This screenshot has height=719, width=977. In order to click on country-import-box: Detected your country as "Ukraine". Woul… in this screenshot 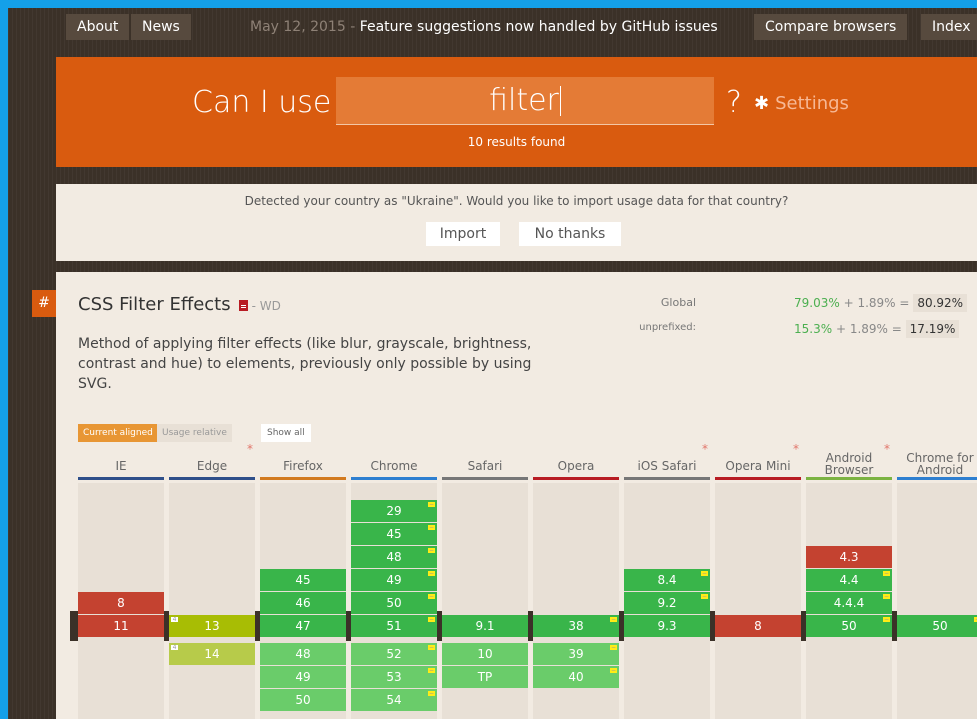, I will do `click(516, 222)`.